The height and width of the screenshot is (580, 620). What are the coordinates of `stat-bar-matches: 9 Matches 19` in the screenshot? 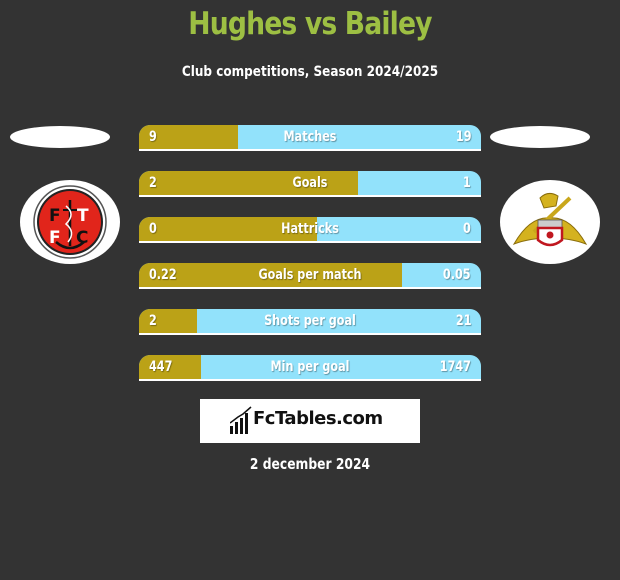 It's located at (310, 138).